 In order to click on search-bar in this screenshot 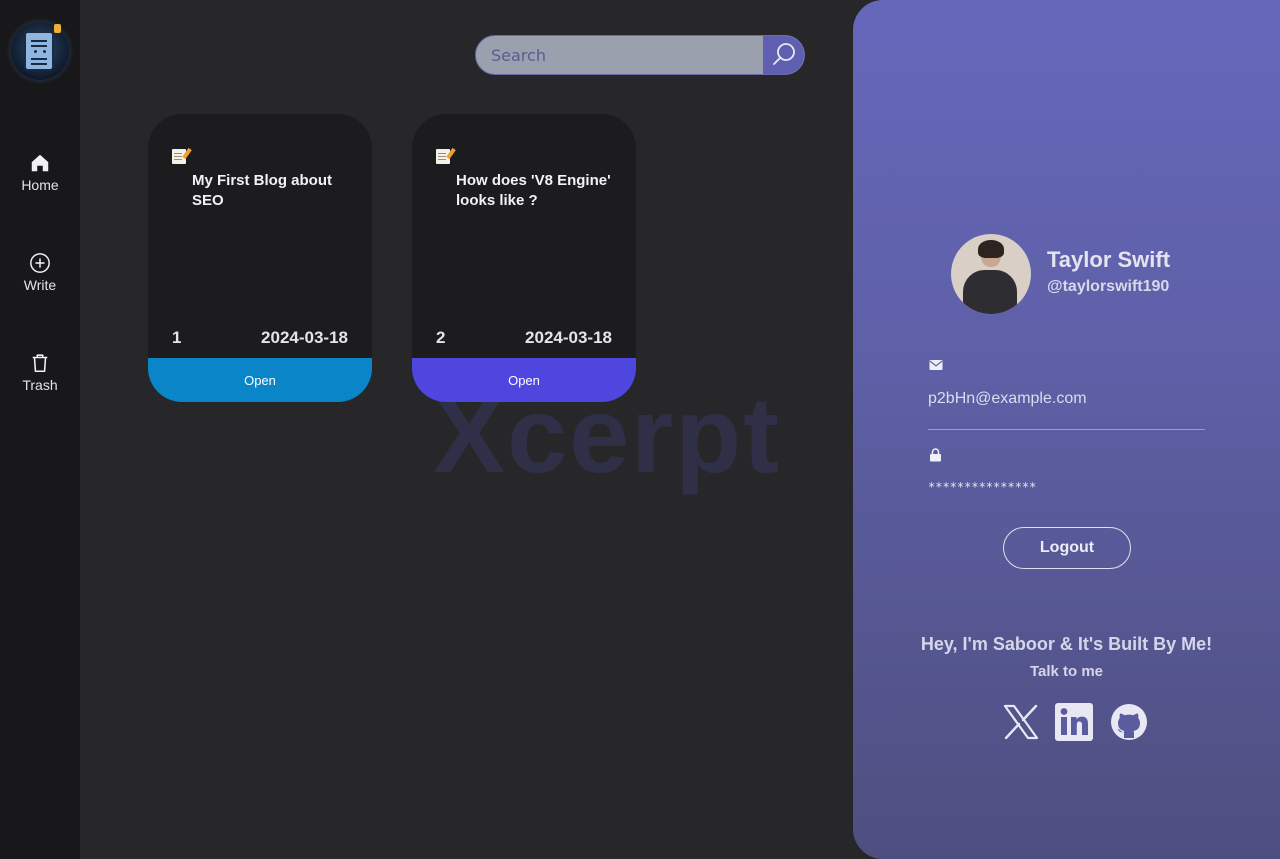, I will do `click(640, 55)`.